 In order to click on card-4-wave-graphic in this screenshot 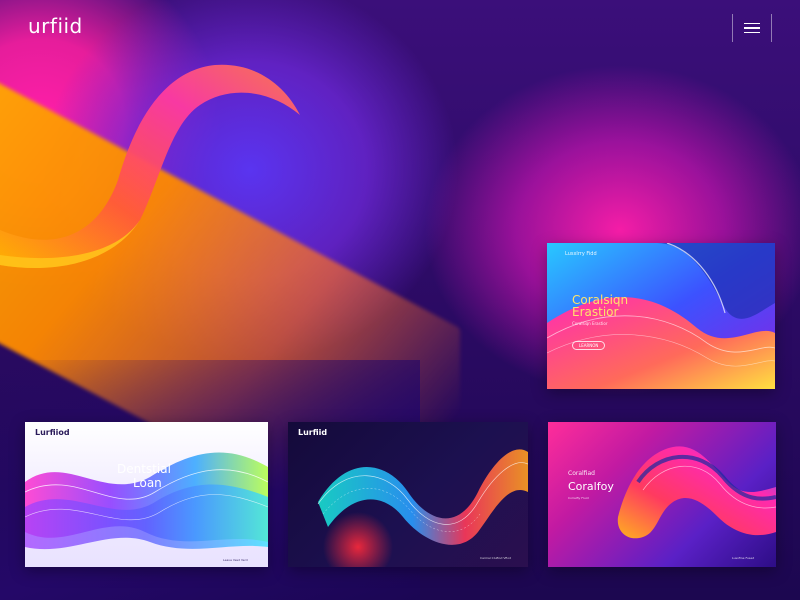, I will do `click(696, 492)`.